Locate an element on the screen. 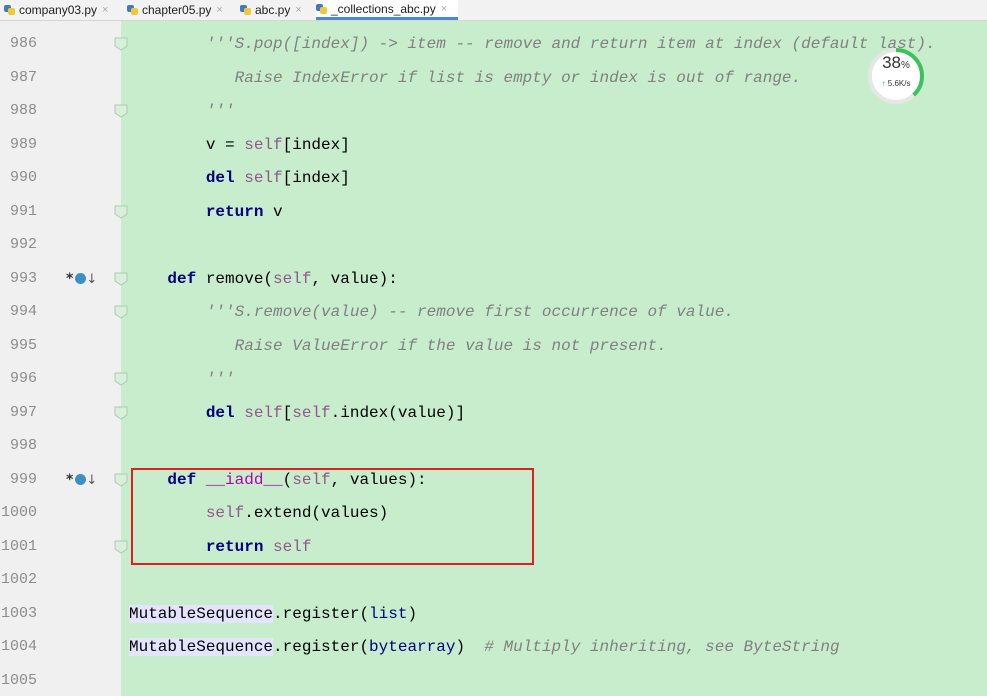 Image resolution: width=987 pixels, height=696 pixels. tab-gap is located at coordinates (493, 24).